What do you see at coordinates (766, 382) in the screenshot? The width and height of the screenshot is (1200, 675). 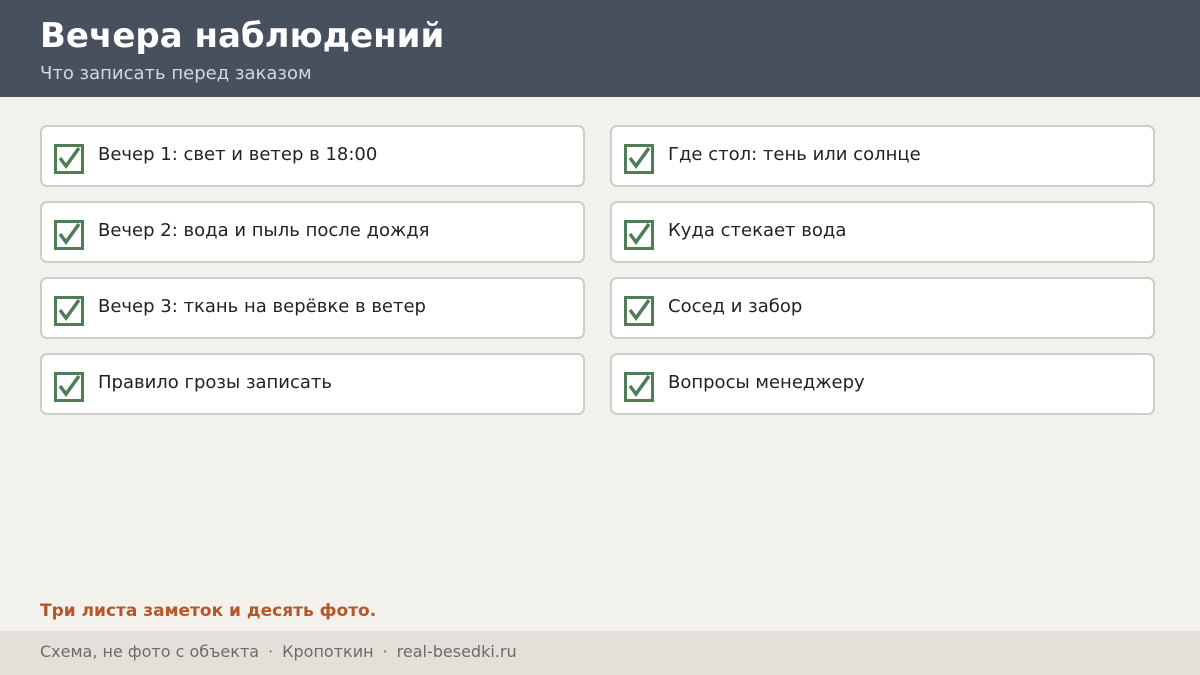 I see `checklist-item-label: Вопросы менеджеру` at bounding box center [766, 382].